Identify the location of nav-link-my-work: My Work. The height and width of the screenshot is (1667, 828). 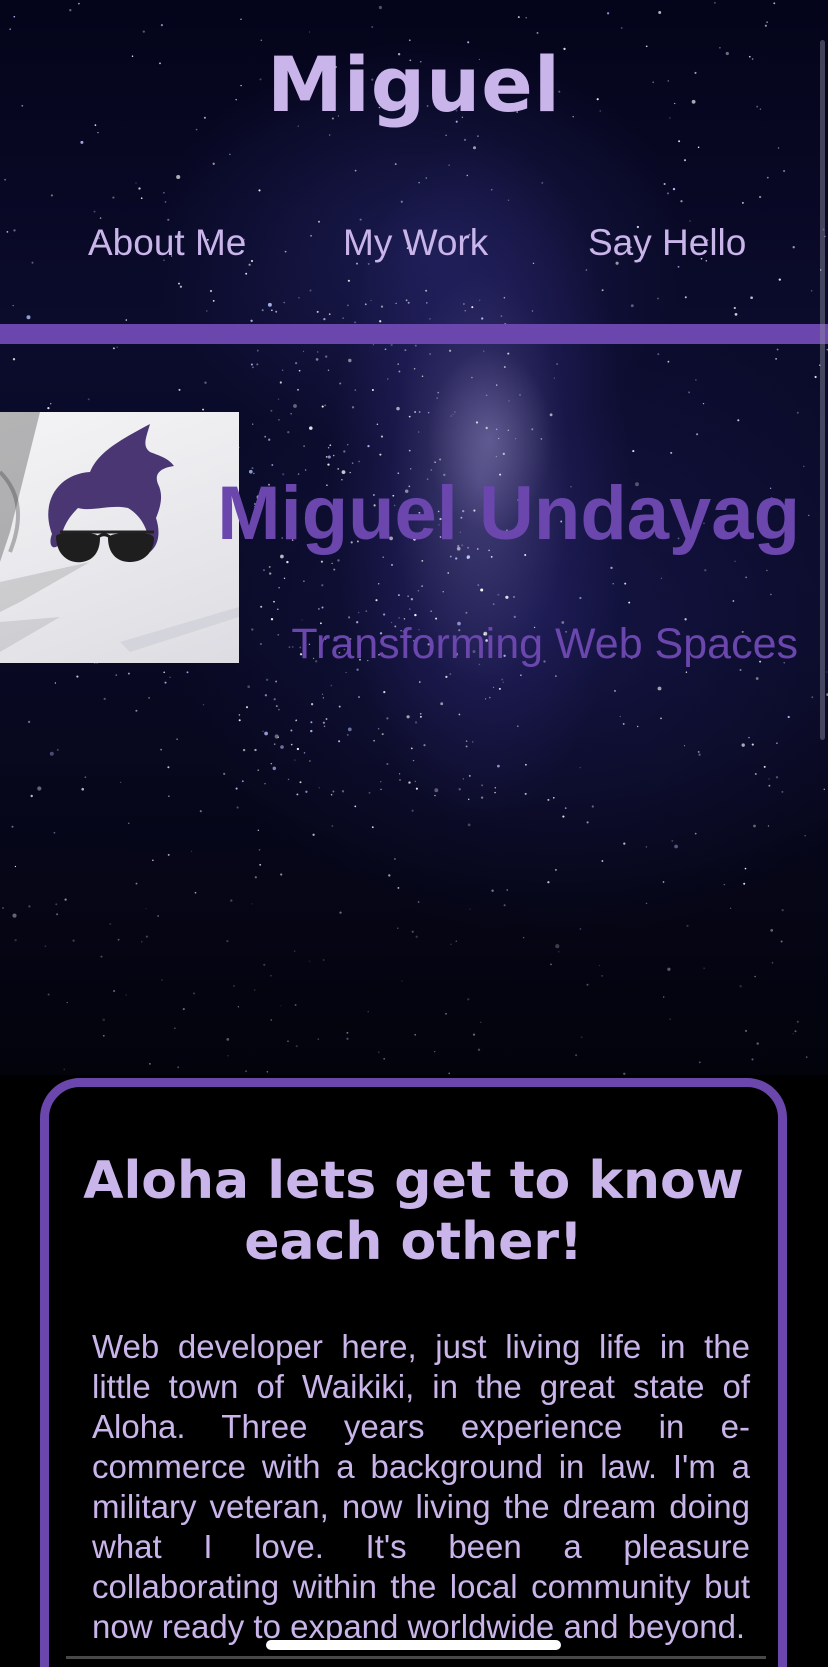
(415, 243).